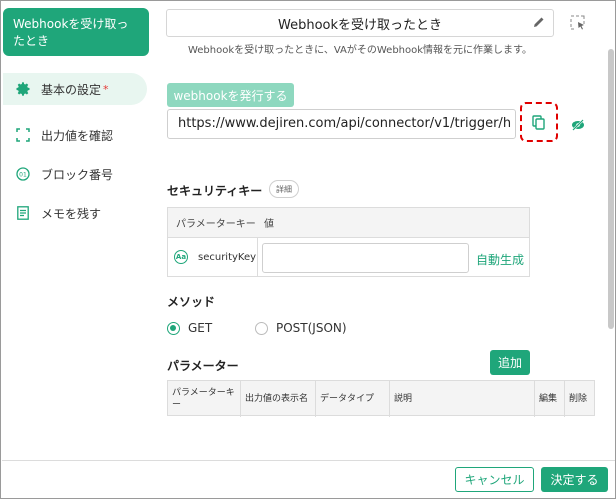 The height and width of the screenshot is (499, 616). What do you see at coordinates (360, 50) in the screenshot?
I see `page-description: Webhookを受け取ったときに、VAがそのWebhook情報を元に作業します。` at bounding box center [360, 50].